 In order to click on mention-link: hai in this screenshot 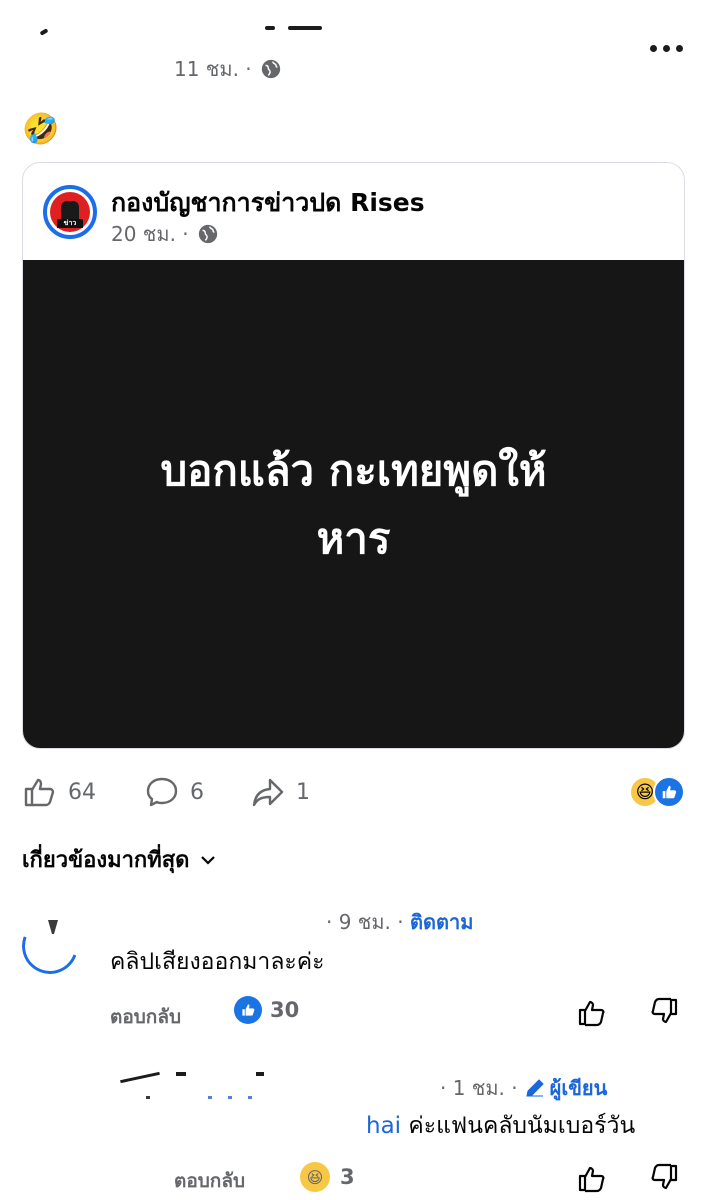, I will do `click(383, 1126)`.